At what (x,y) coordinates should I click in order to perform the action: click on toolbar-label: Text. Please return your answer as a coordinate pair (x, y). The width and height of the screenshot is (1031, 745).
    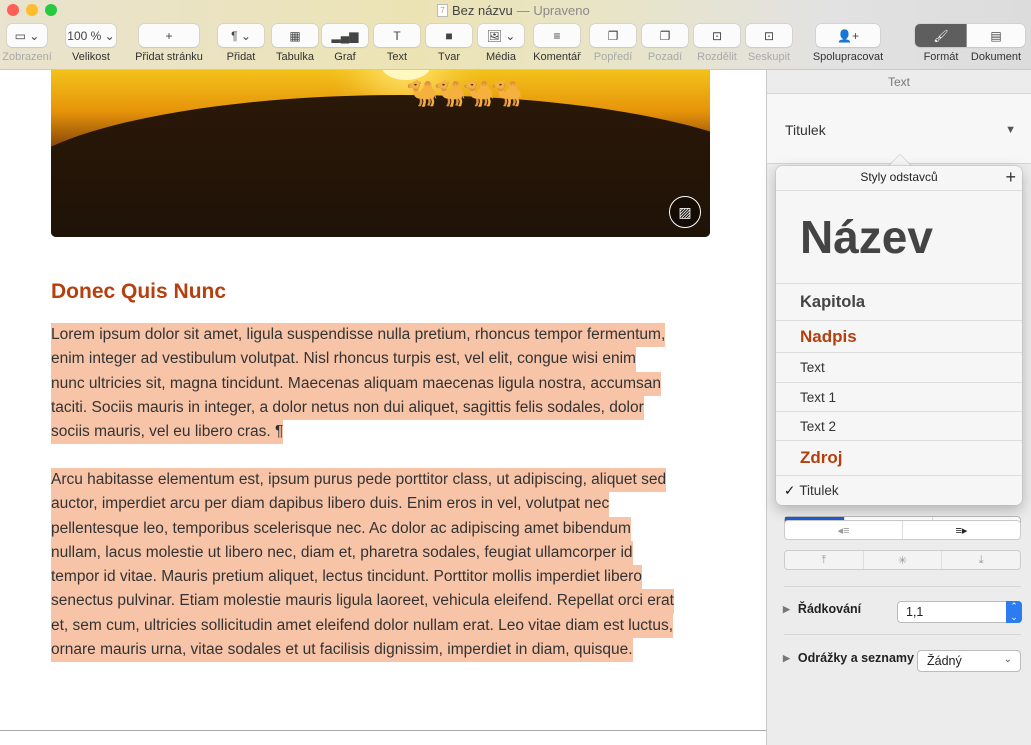
    Looking at the image, I should click on (397, 57).